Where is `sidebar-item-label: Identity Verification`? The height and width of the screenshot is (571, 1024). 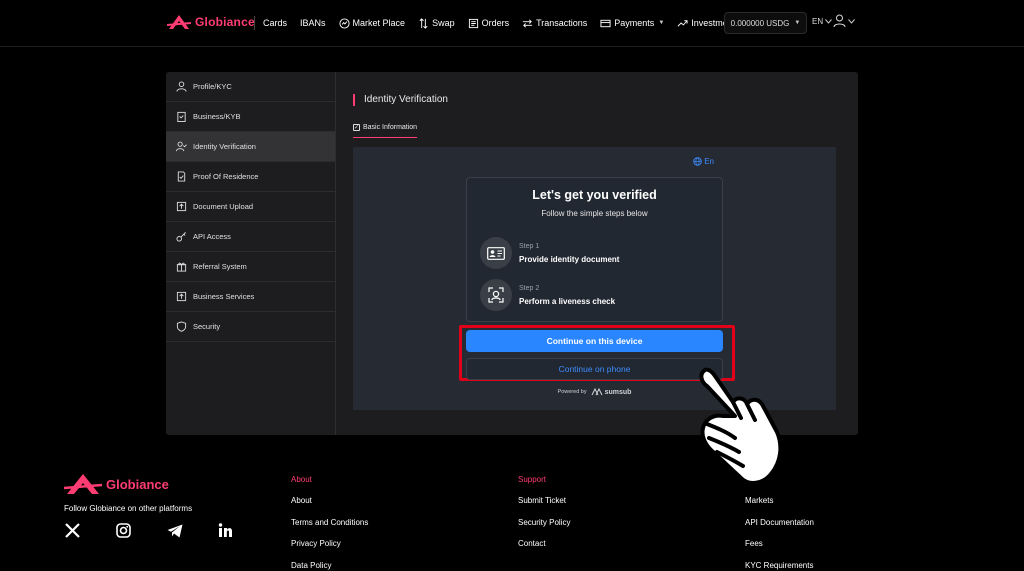
sidebar-item-label: Identity Verification is located at coordinates (224, 146).